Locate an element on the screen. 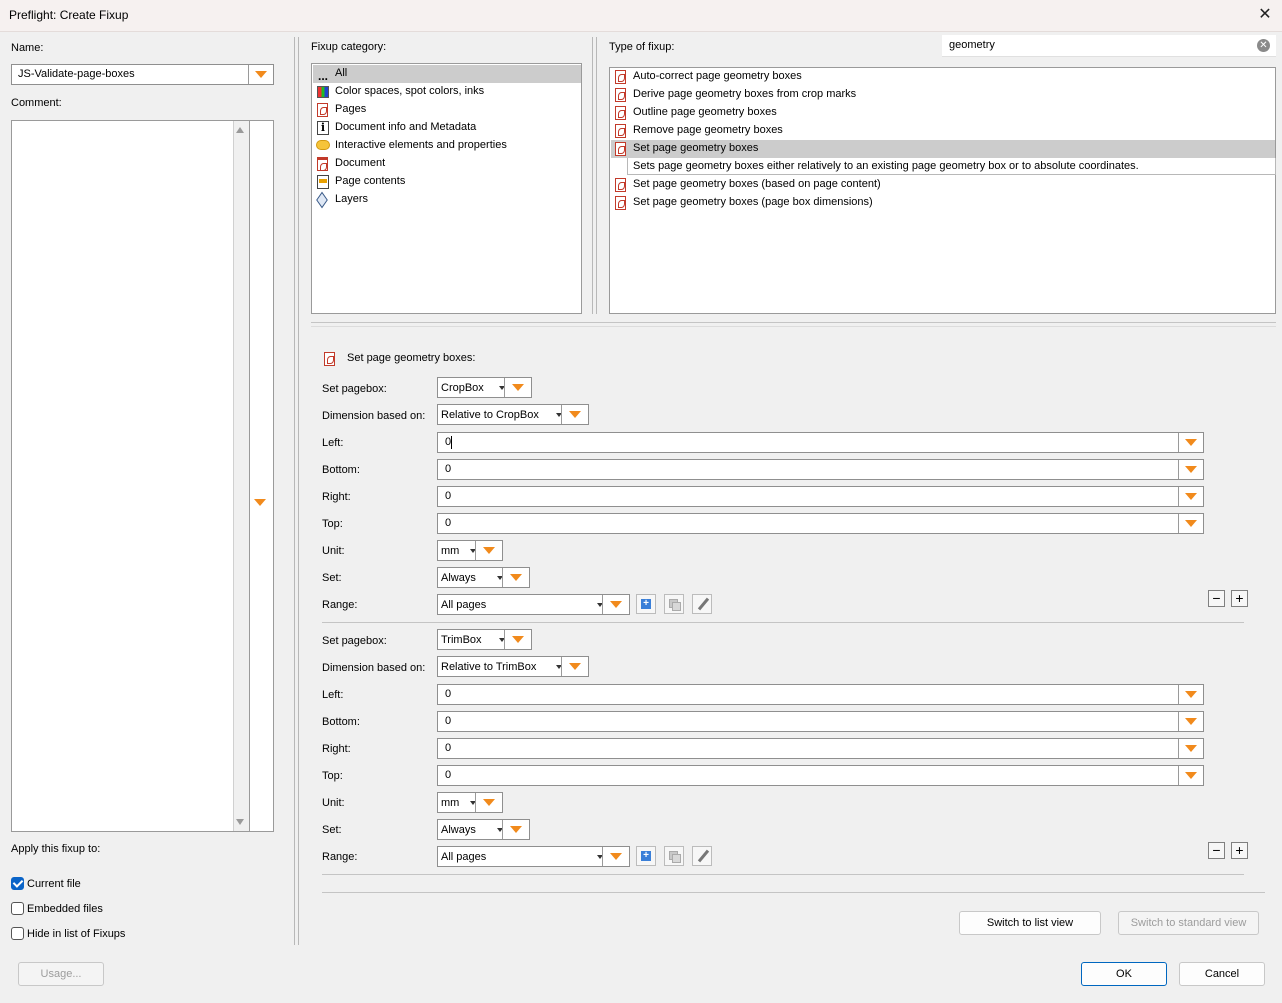 This screenshot has height=1003, width=1282. pagebox-select: CropBox is located at coordinates (484, 387).